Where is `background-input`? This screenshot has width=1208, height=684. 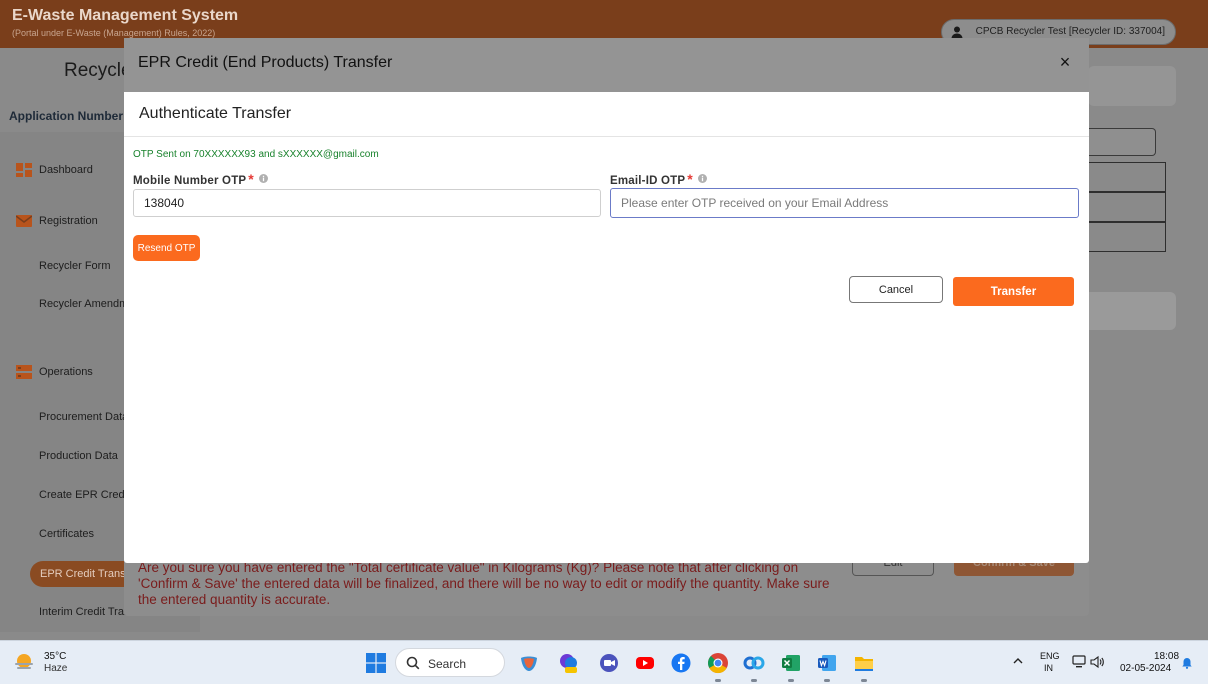 background-input is located at coordinates (1122, 142).